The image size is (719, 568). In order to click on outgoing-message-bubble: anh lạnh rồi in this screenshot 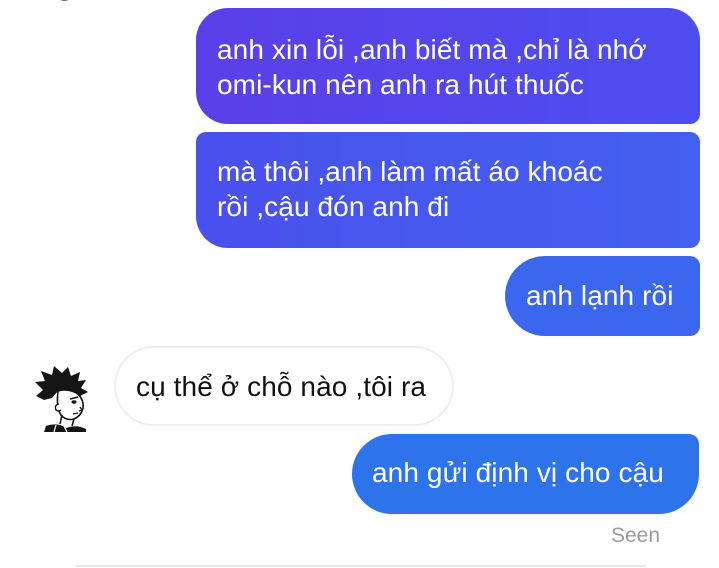, I will do `click(602, 296)`.